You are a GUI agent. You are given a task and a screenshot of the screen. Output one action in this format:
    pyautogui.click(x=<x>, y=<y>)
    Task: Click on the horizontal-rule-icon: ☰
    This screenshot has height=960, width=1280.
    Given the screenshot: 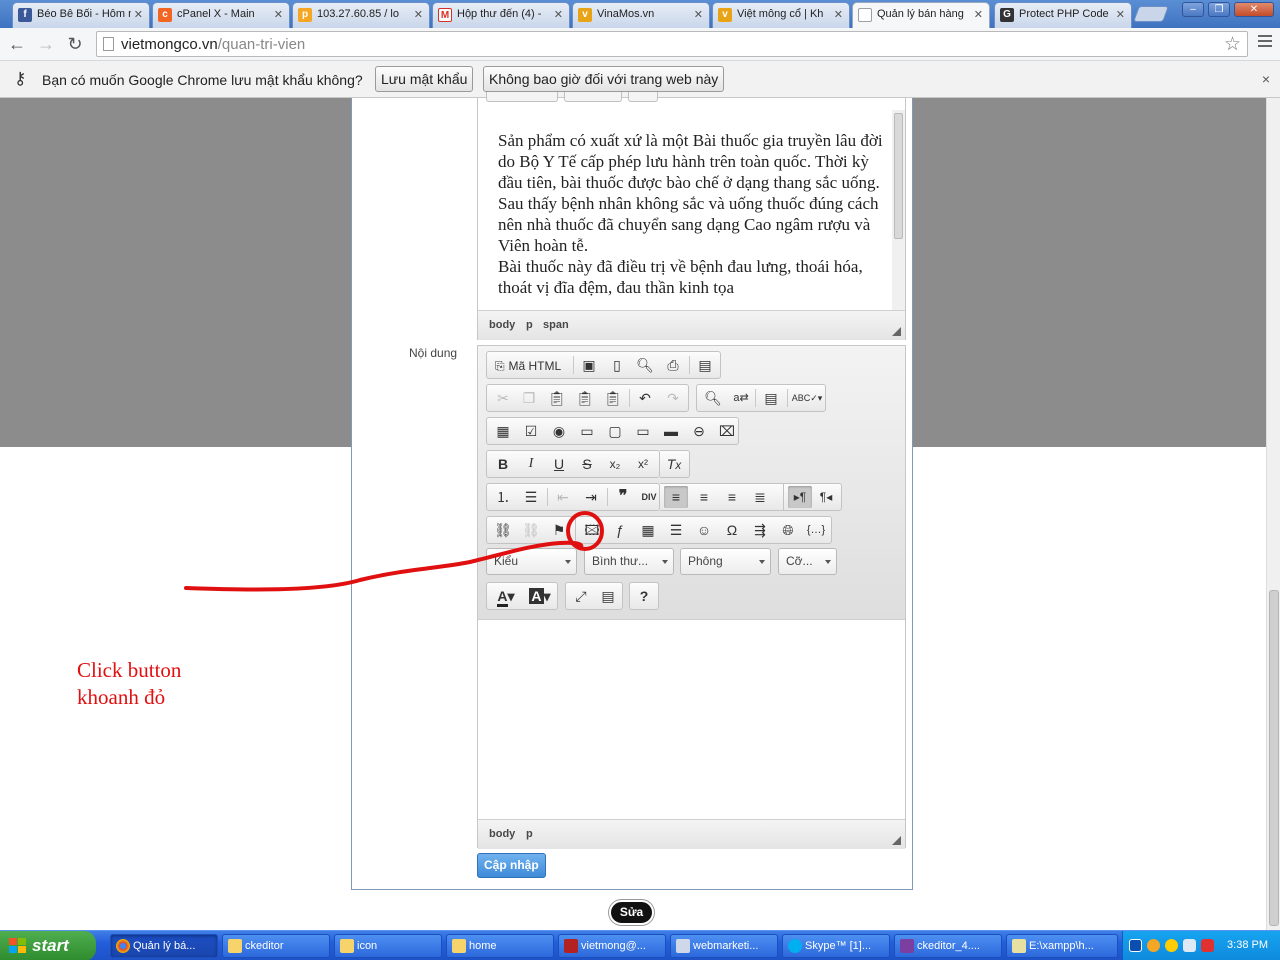 What is the action you would take?
    pyautogui.click(x=676, y=530)
    